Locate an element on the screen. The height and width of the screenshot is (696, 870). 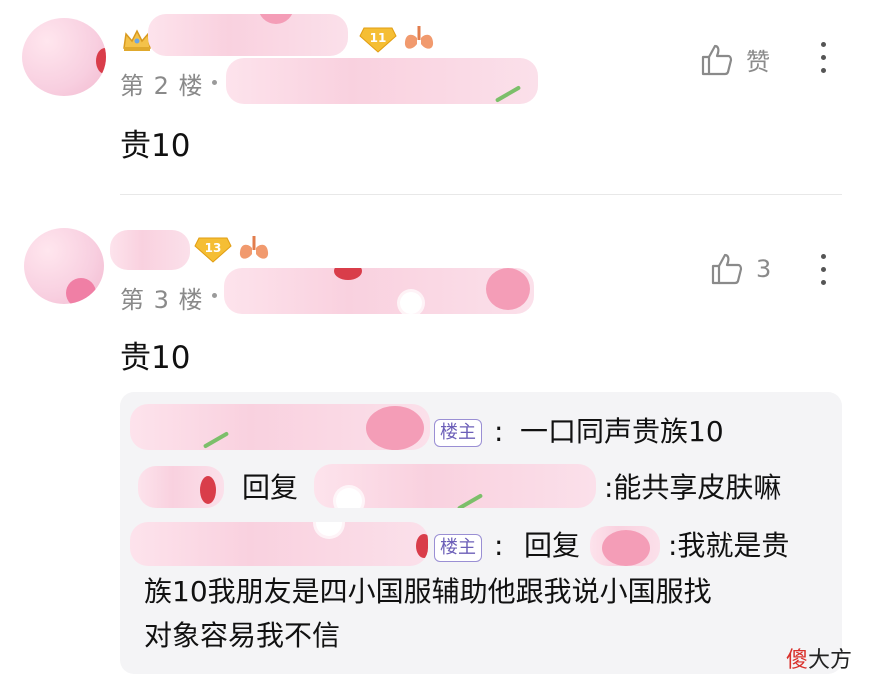
level-badge-icon: 13 is located at coordinates (213, 251).